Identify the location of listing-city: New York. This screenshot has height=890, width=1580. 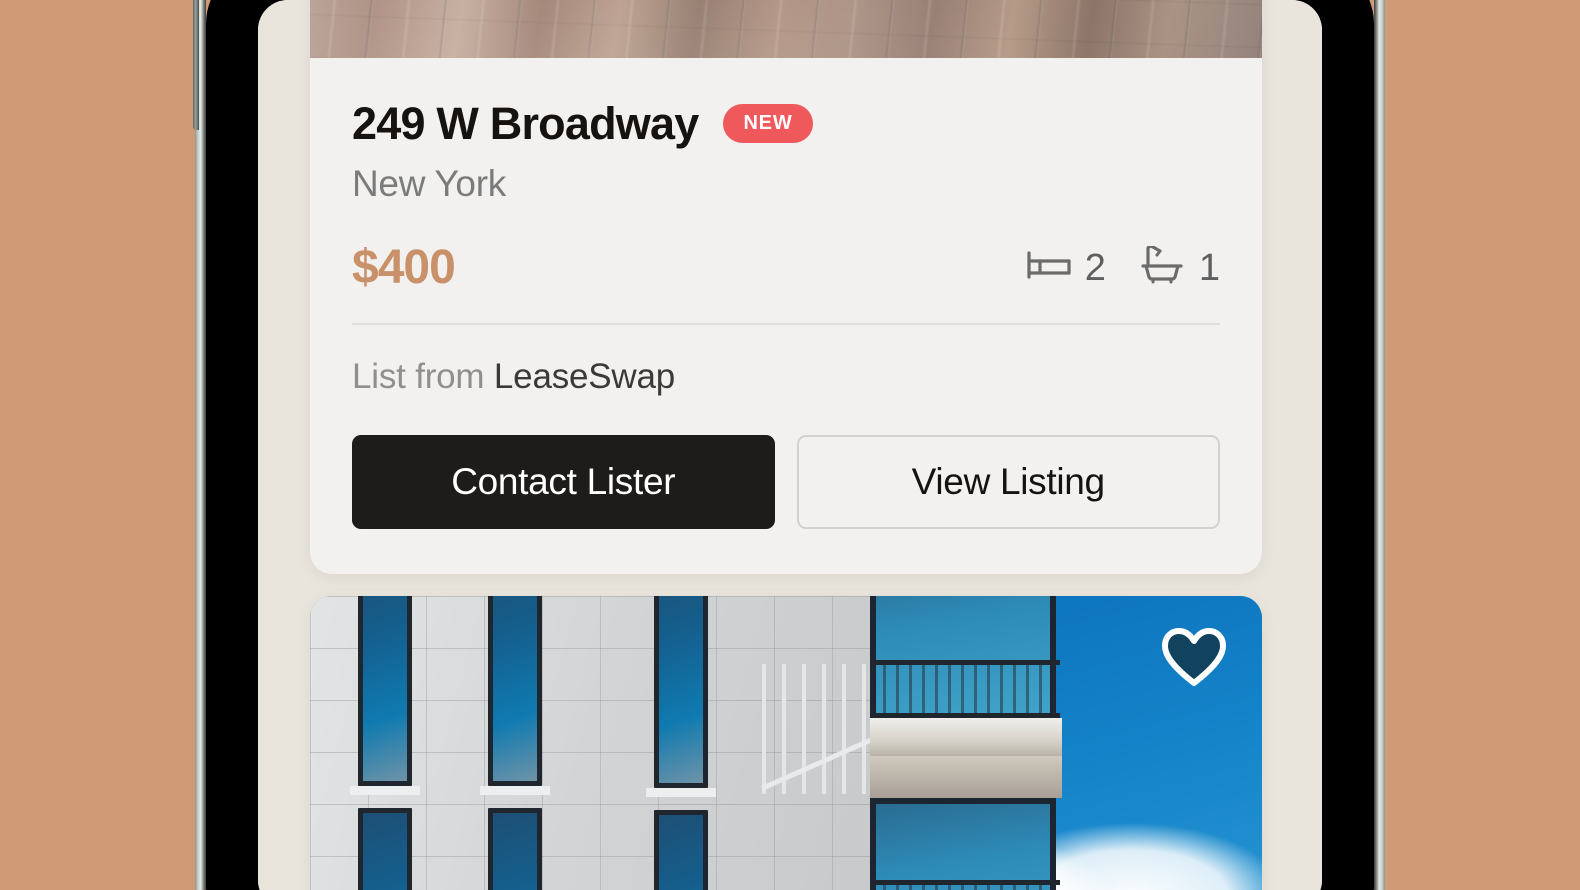
(429, 184).